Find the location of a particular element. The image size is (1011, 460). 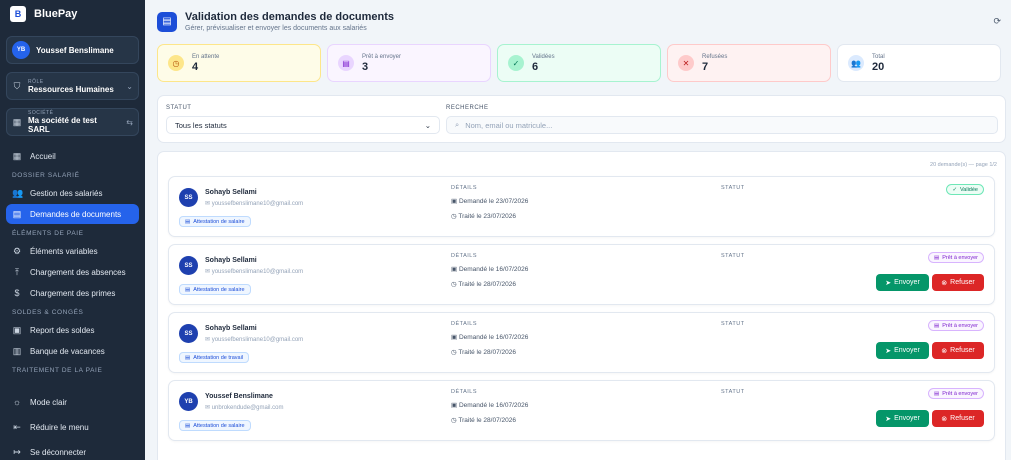

stat-label: Total is located at coordinates (878, 56).